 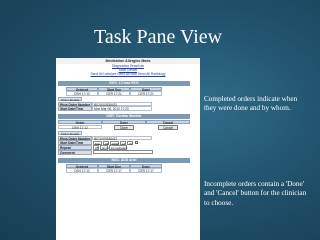 I want to click on add-cell-ordered: DSH 17:12, so click(x=82, y=170).